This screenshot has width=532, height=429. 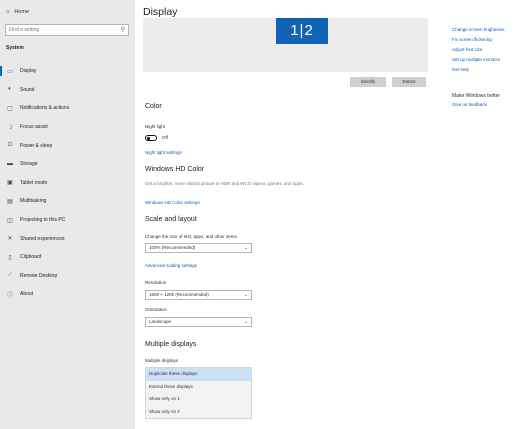 I want to click on right-link-font-size: Adjust font size, so click(x=467, y=49).